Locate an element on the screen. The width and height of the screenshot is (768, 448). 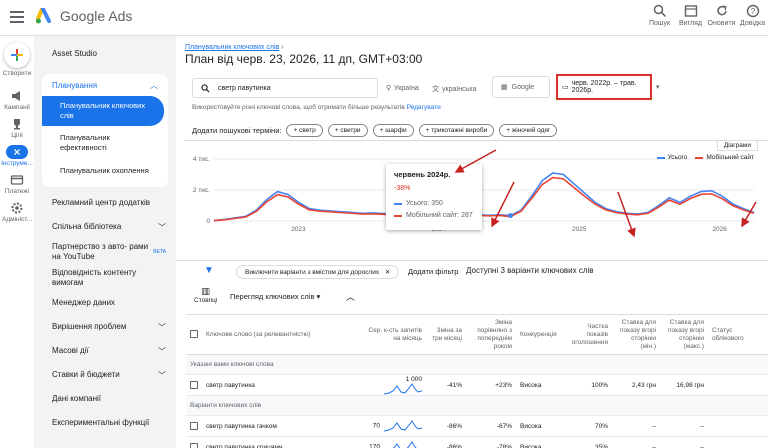
appearance-label: Вигляд is located at coordinates (690, 23).